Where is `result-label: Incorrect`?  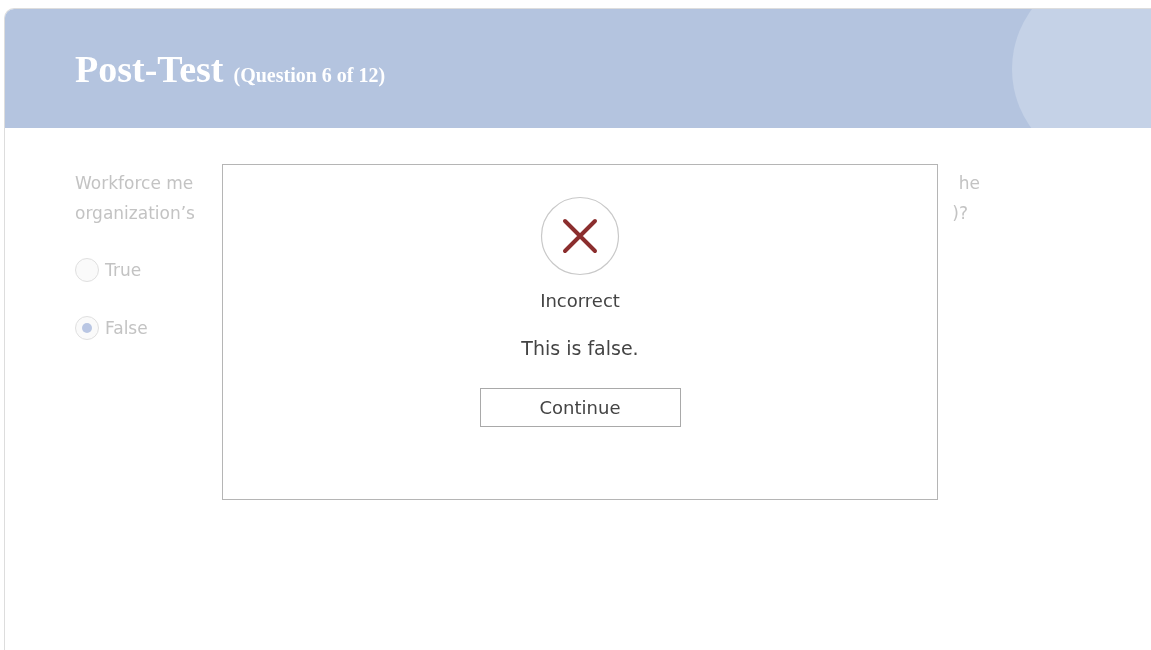 result-label: Incorrect is located at coordinates (580, 300).